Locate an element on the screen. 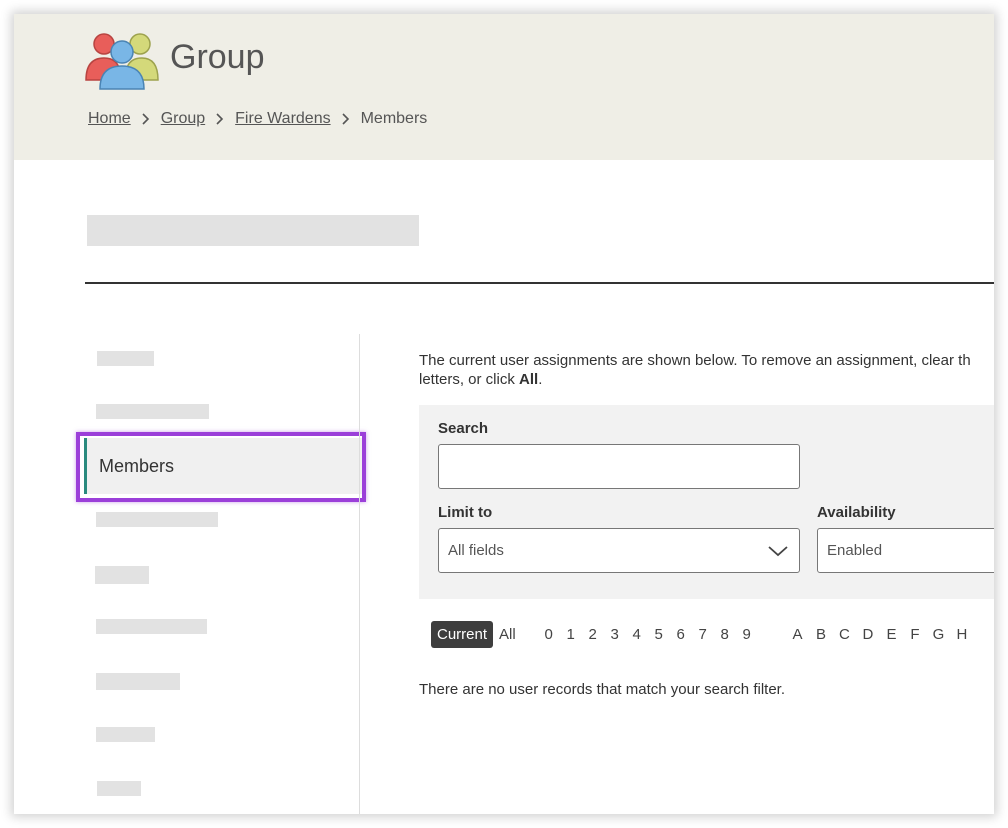  filter-letter-link: A is located at coordinates (798, 634).